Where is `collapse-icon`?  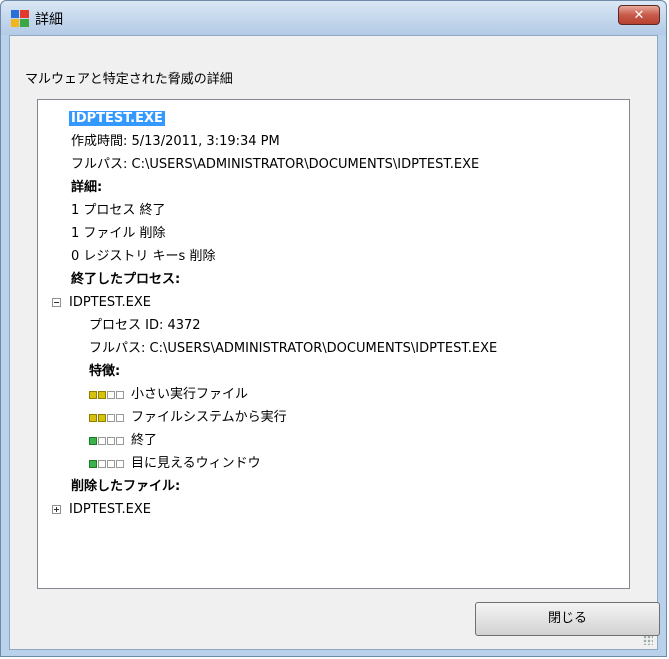
collapse-icon is located at coordinates (56, 302).